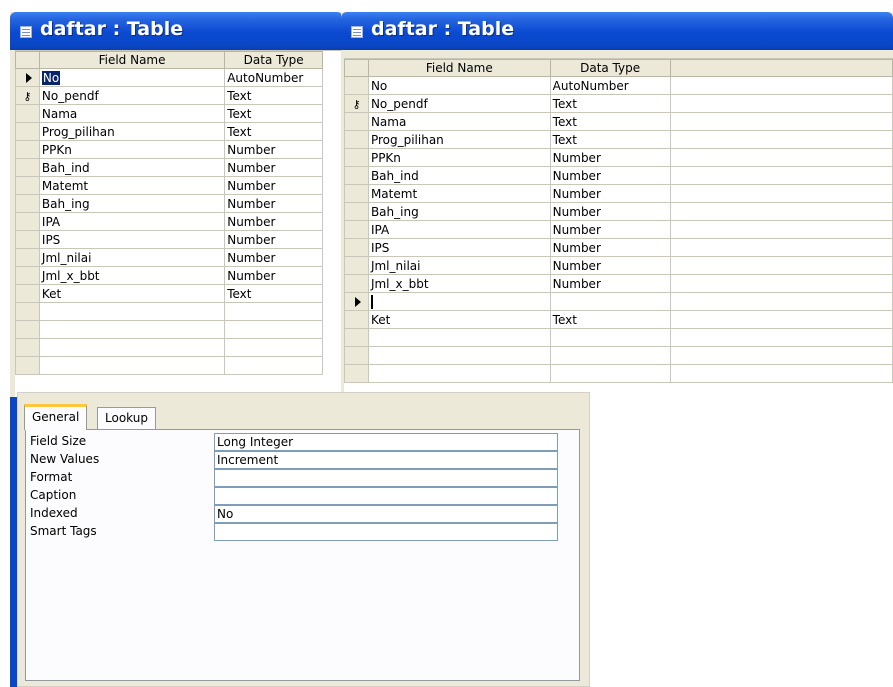 The height and width of the screenshot is (687, 893). I want to click on field-row: Jml_nilai Number, so click(179, 257).